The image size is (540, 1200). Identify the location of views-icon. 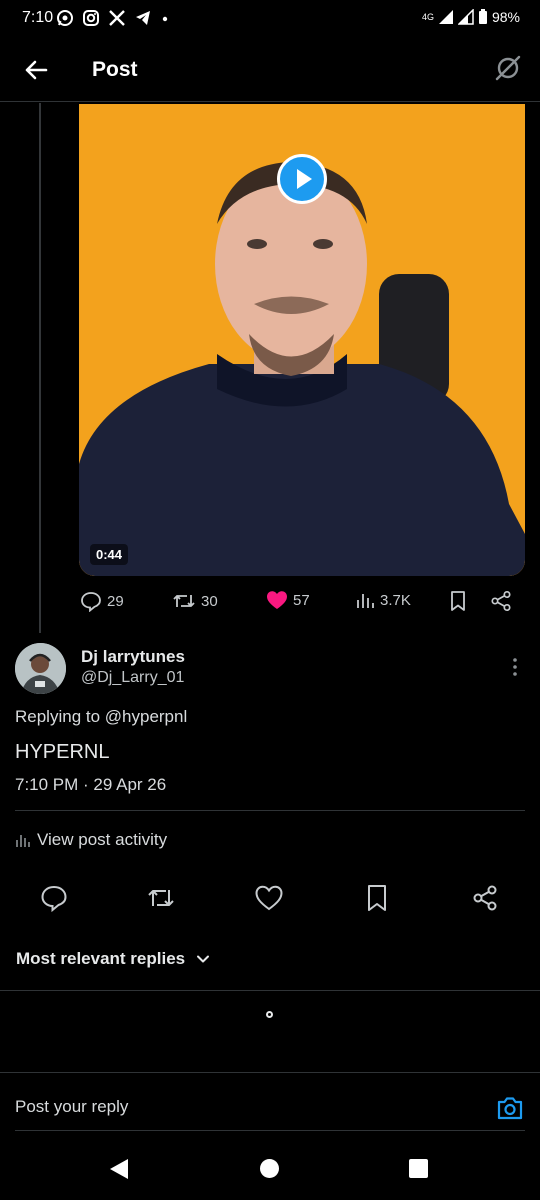
(365, 601).